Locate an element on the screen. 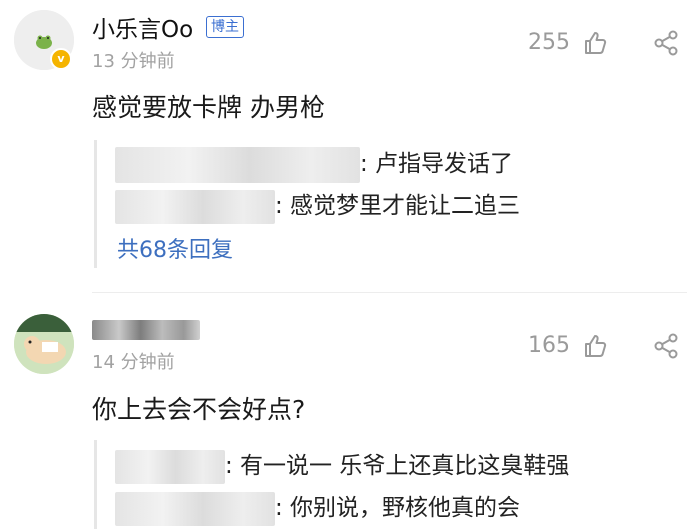 Image resolution: width=687 pixels, height=529 pixels. avatar is located at coordinates (44, 344).